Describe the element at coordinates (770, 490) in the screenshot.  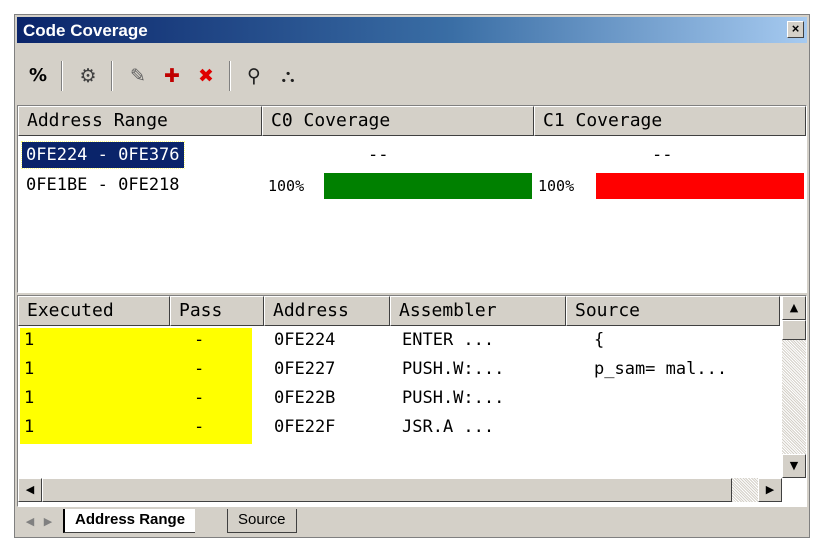
I see `scroll-right-button: ▶` at that location.